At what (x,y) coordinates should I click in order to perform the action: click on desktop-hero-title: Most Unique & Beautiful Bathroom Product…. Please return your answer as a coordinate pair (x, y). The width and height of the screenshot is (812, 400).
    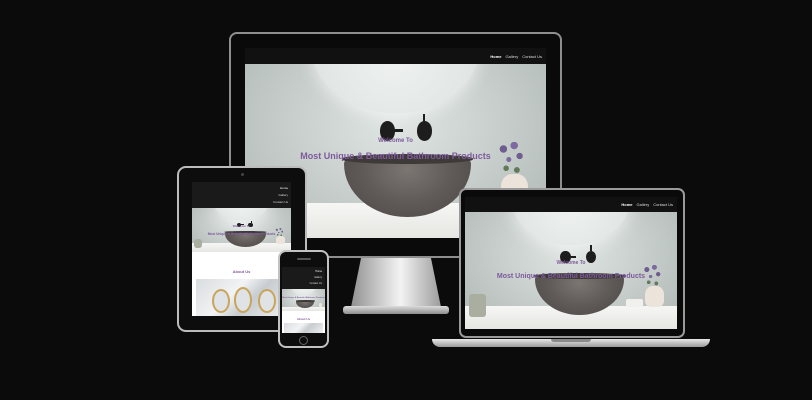
    Looking at the image, I should click on (395, 156).